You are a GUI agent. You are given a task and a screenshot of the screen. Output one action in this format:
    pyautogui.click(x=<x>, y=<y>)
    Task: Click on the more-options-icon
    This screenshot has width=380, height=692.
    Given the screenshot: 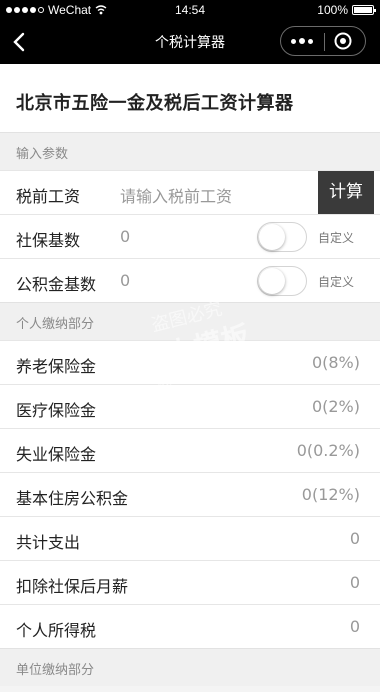 What is the action you would take?
    pyautogui.click(x=304, y=41)
    